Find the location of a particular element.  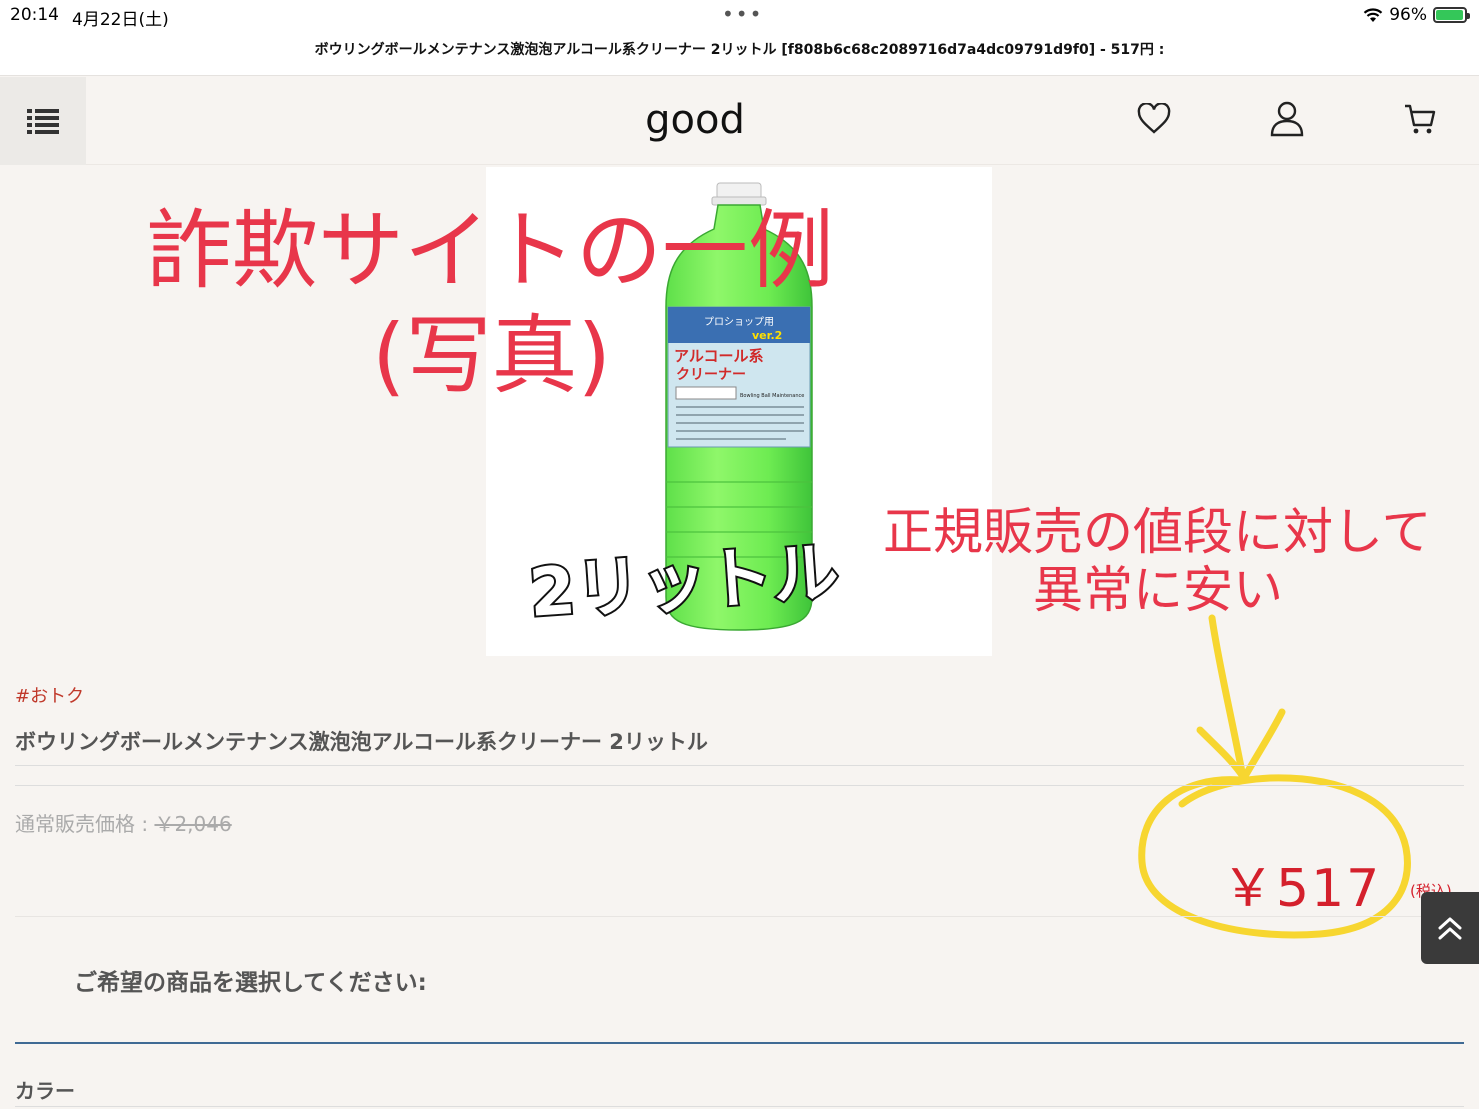

cart-button is located at coordinates (1420, 119).